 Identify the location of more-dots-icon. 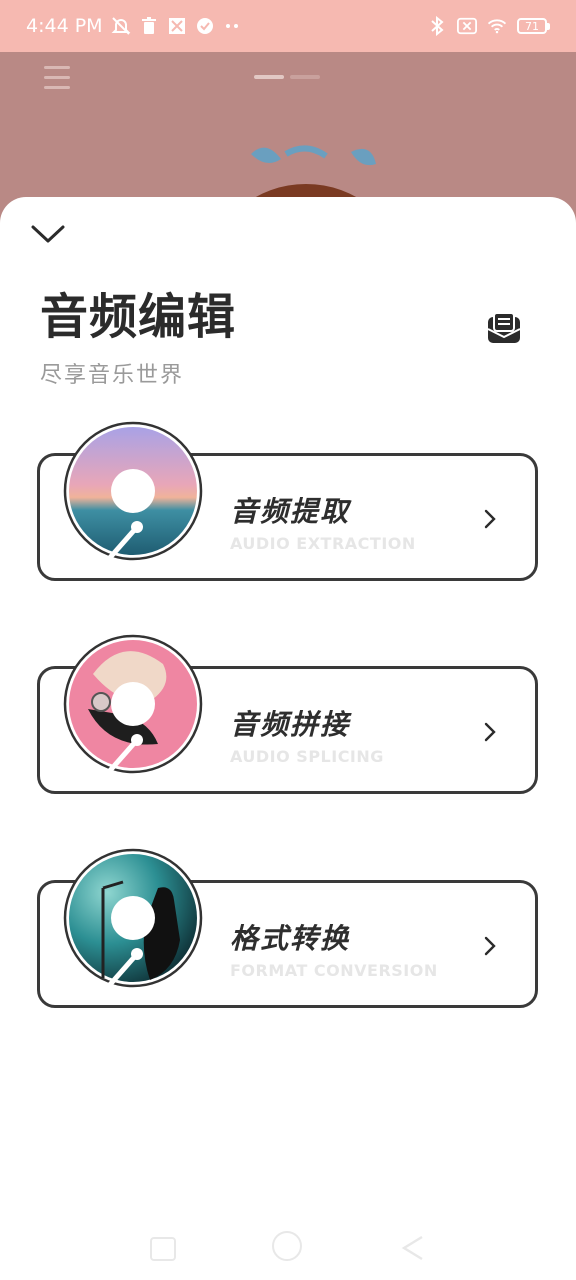
(233, 26).